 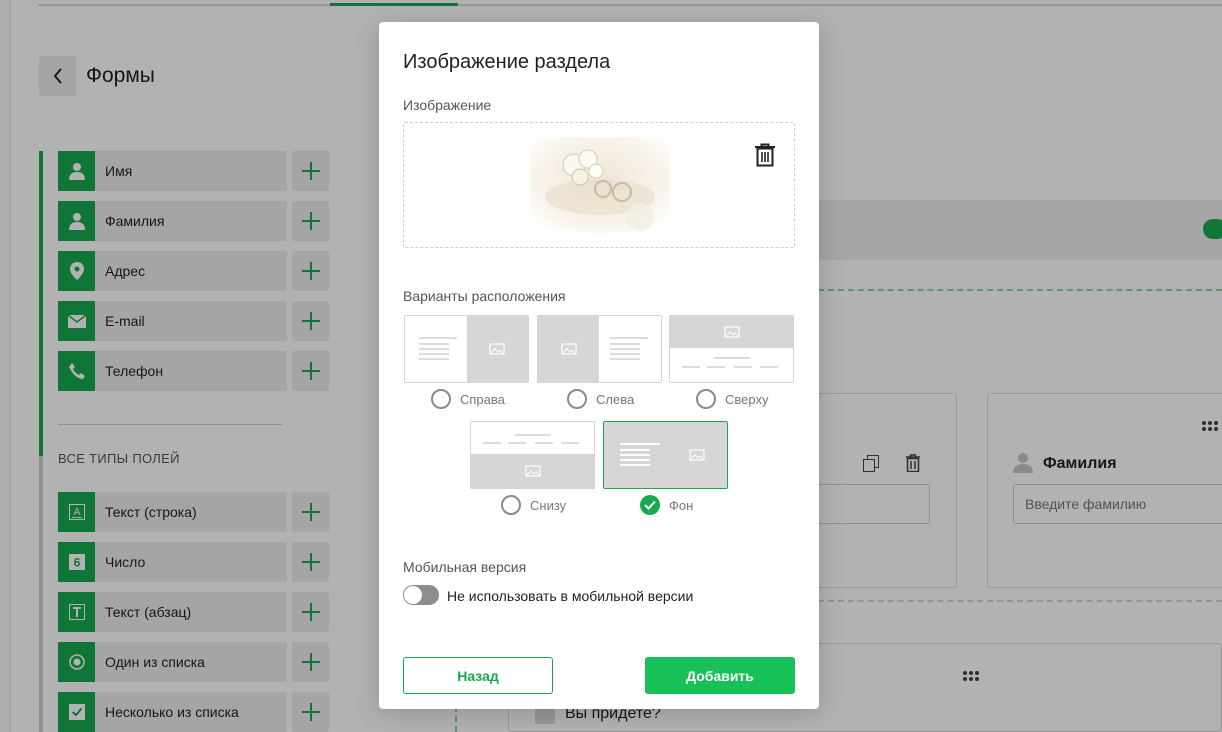 I want to click on layout-radio-bottom: Снизу, so click(x=533, y=505).